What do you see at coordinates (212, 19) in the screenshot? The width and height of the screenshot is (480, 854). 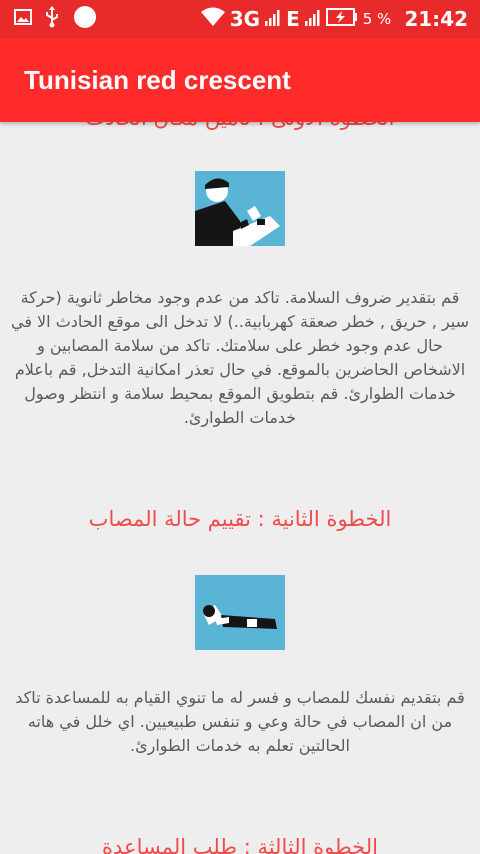 I see `wifi-icon` at bounding box center [212, 19].